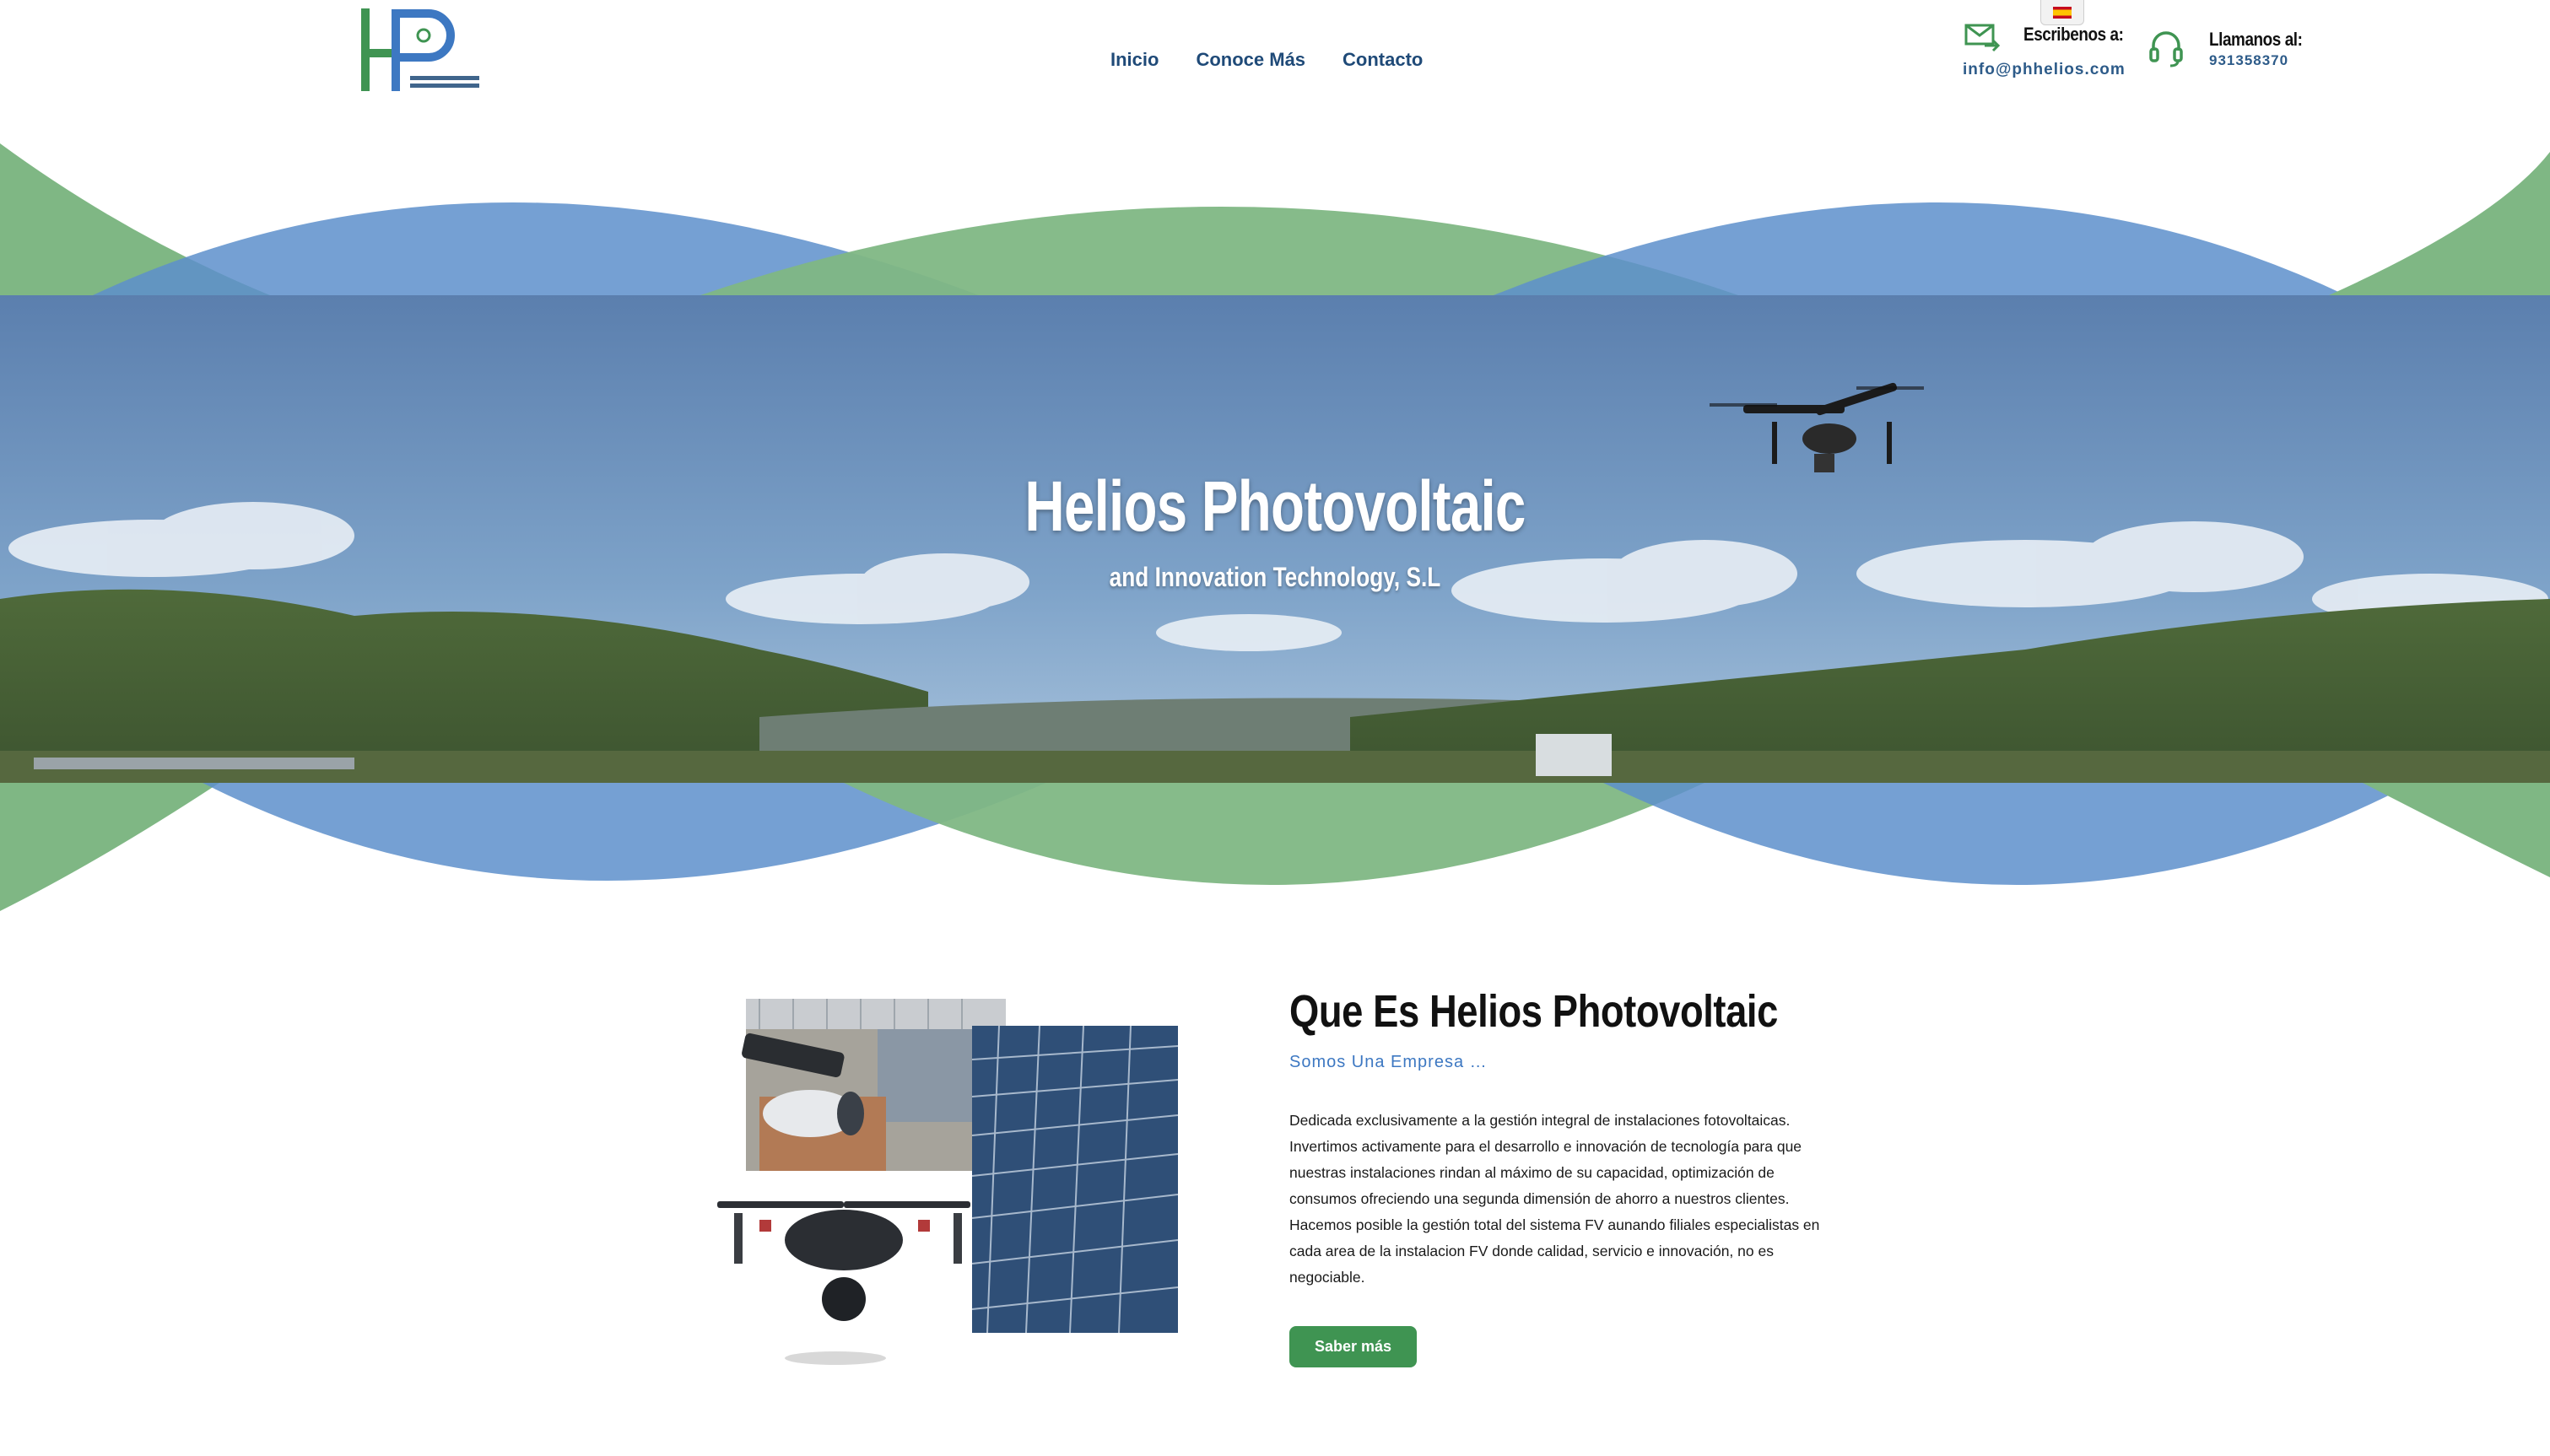 The width and height of the screenshot is (2550, 1456). Describe the element at coordinates (1275, 506) in the screenshot. I see `hero-title: Helios Photovoltaic` at that location.